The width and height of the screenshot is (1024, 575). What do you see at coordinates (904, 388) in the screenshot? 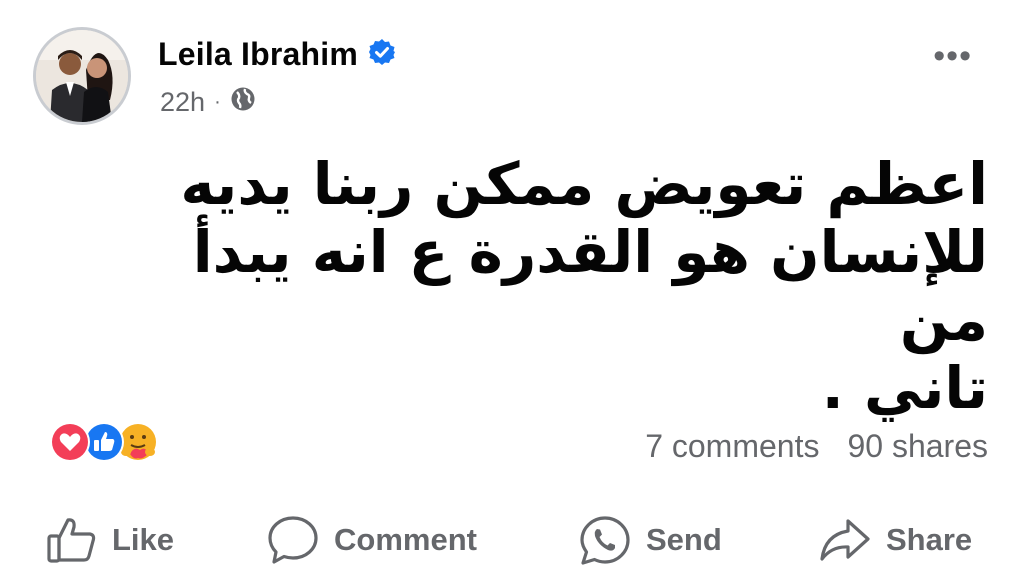
I see `post-text-line: تاني .` at bounding box center [904, 388].